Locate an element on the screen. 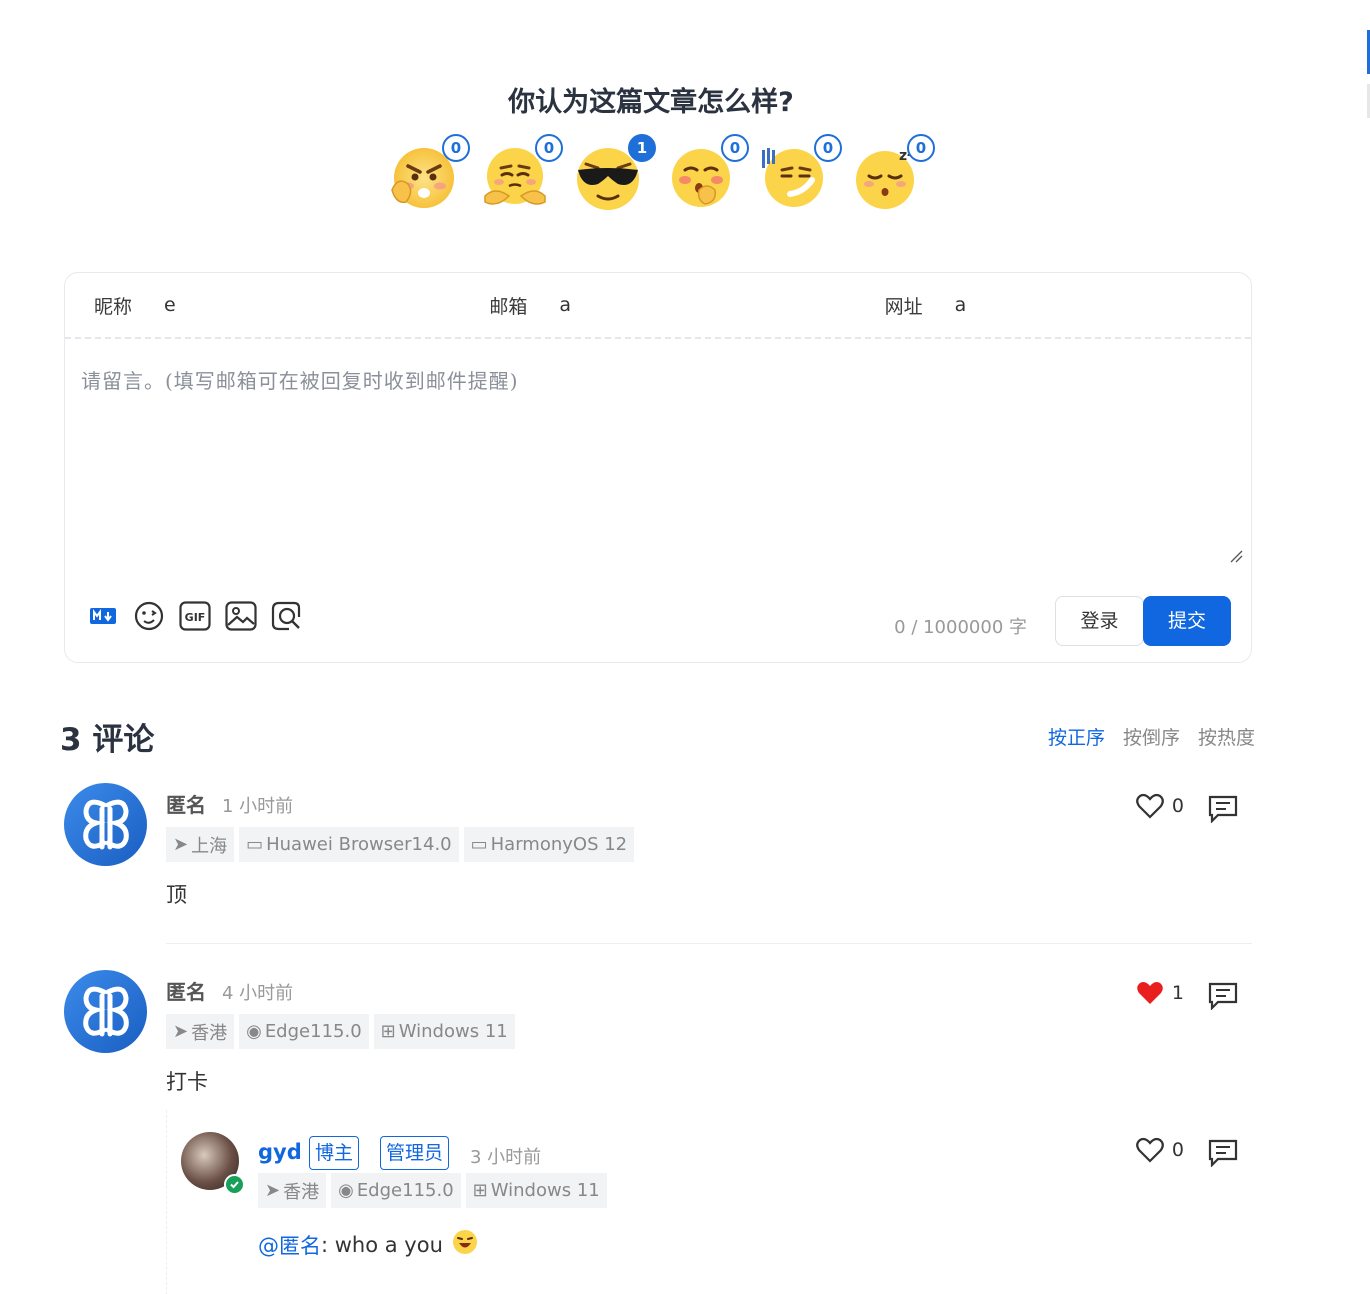 The width and height of the screenshot is (1370, 1294). browser-window-icon: ▭ is located at coordinates (255, 844).